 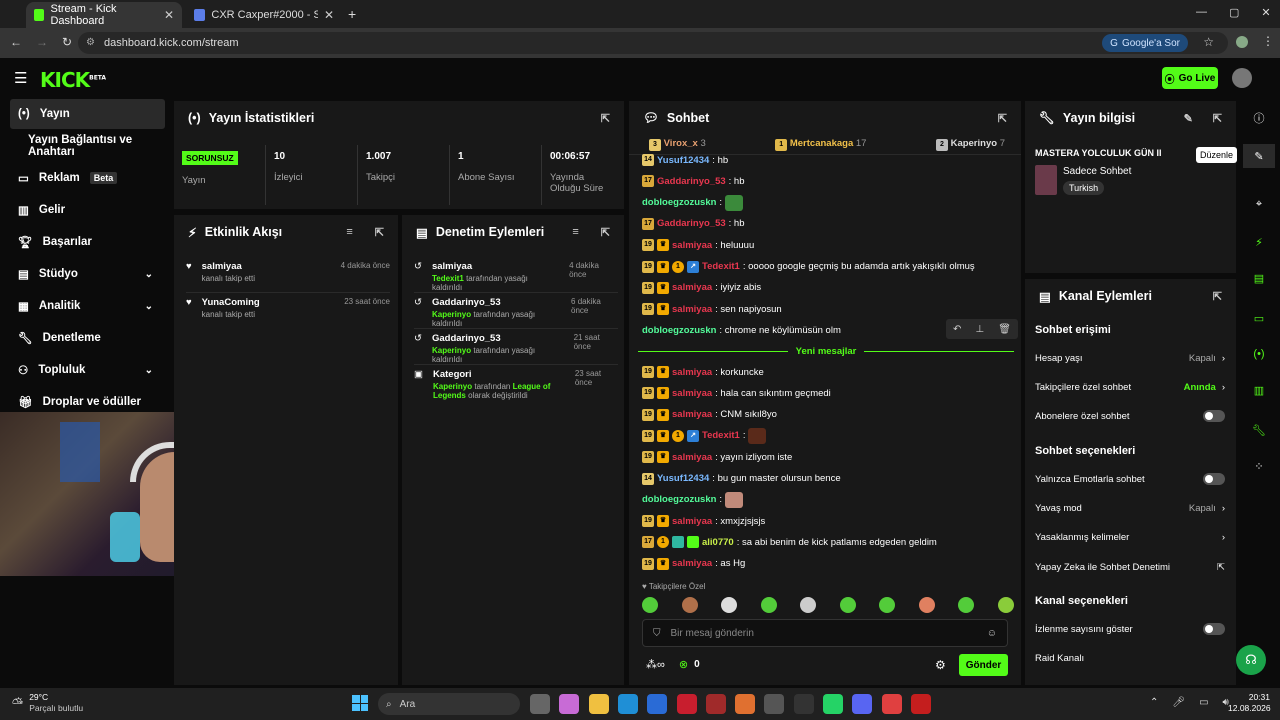 I want to click on emote-only-toggle, so click(x=1214, y=479).